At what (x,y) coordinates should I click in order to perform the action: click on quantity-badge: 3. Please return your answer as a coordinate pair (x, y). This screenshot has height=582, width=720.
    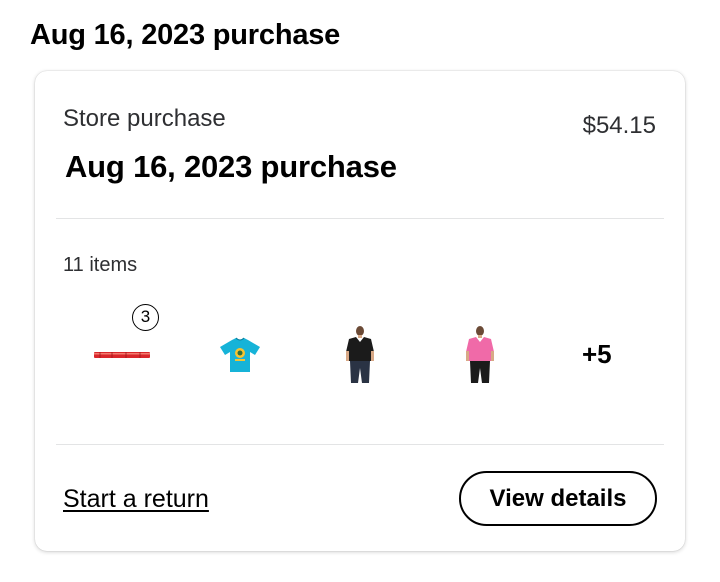
    Looking at the image, I should click on (145, 317).